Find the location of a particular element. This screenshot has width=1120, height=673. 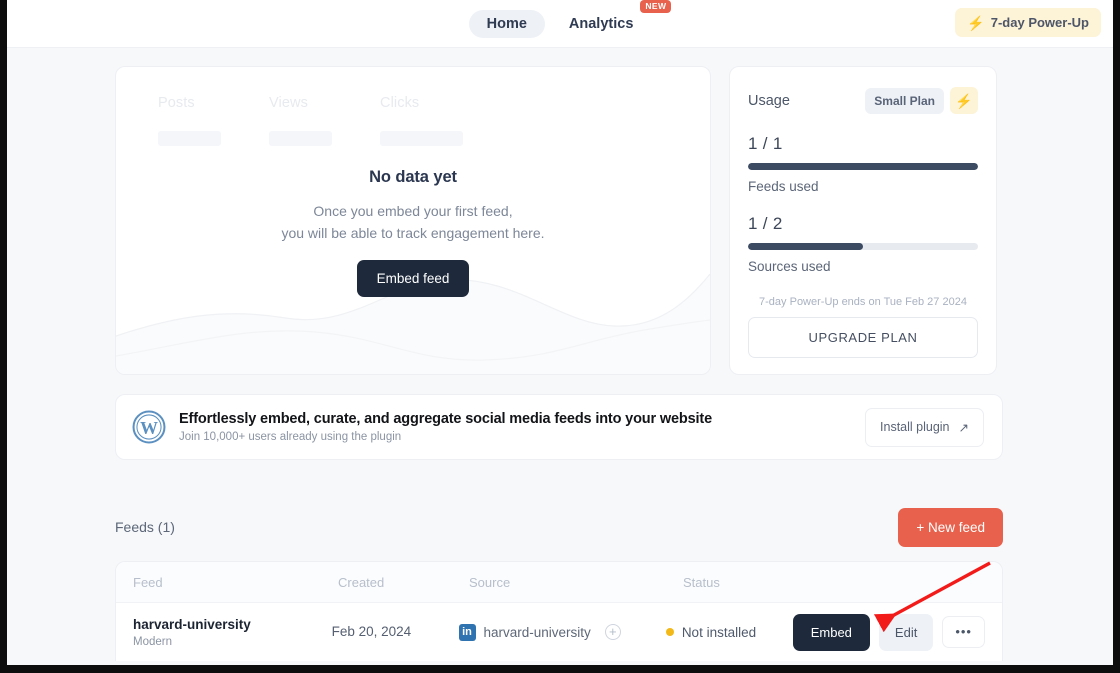

nav-items: Home Analytics NEW is located at coordinates (560, 24).